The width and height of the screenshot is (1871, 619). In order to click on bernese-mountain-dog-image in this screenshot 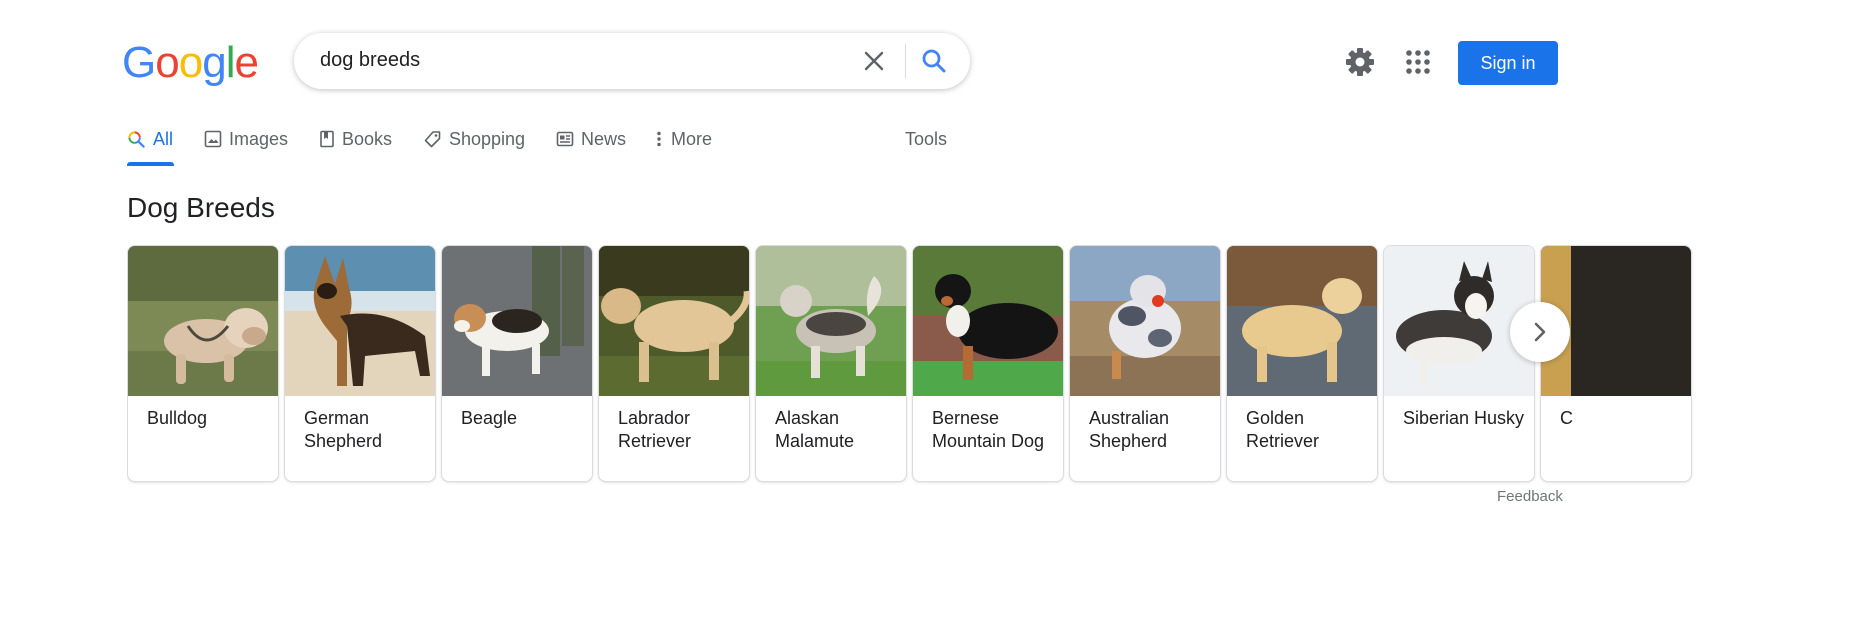, I will do `click(988, 321)`.